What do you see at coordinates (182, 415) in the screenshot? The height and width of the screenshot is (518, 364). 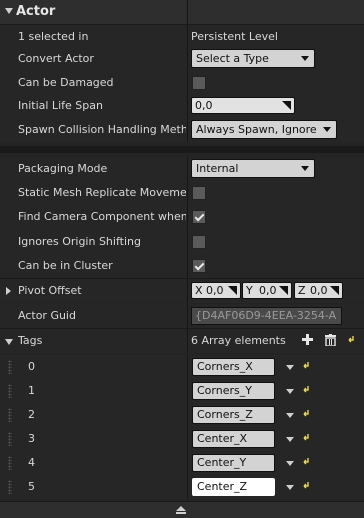 I see `tag-element-row: 2 Corners_Z` at bounding box center [182, 415].